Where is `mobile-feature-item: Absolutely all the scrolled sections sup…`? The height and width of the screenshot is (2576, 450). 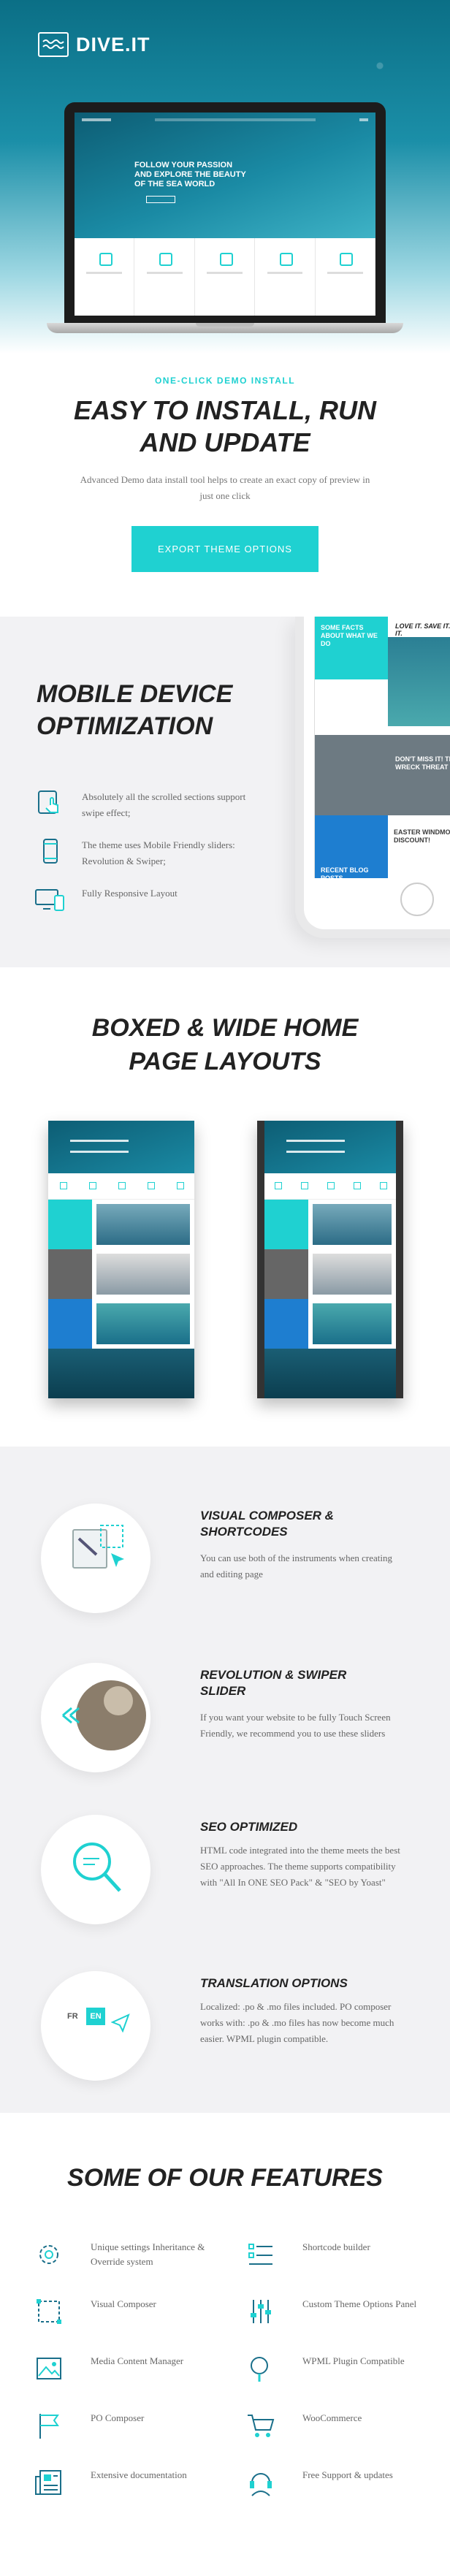 mobile-feature-item: Absolutely all the scrolled sections sup… is located at coordinates (149, 805).